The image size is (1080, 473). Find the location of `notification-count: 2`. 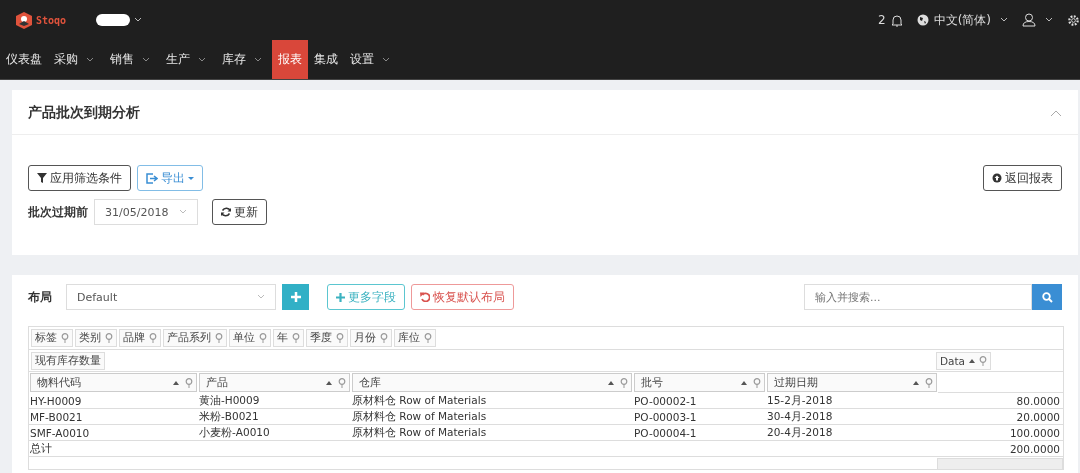

notification-count: 2 is located at coordinates (882, 20).